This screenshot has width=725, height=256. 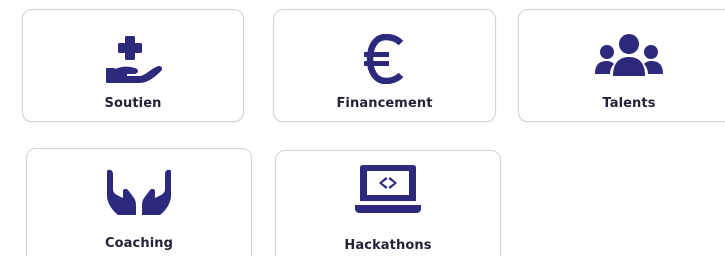 I want to click on card-label: Talents, so click(x=629, y=103).